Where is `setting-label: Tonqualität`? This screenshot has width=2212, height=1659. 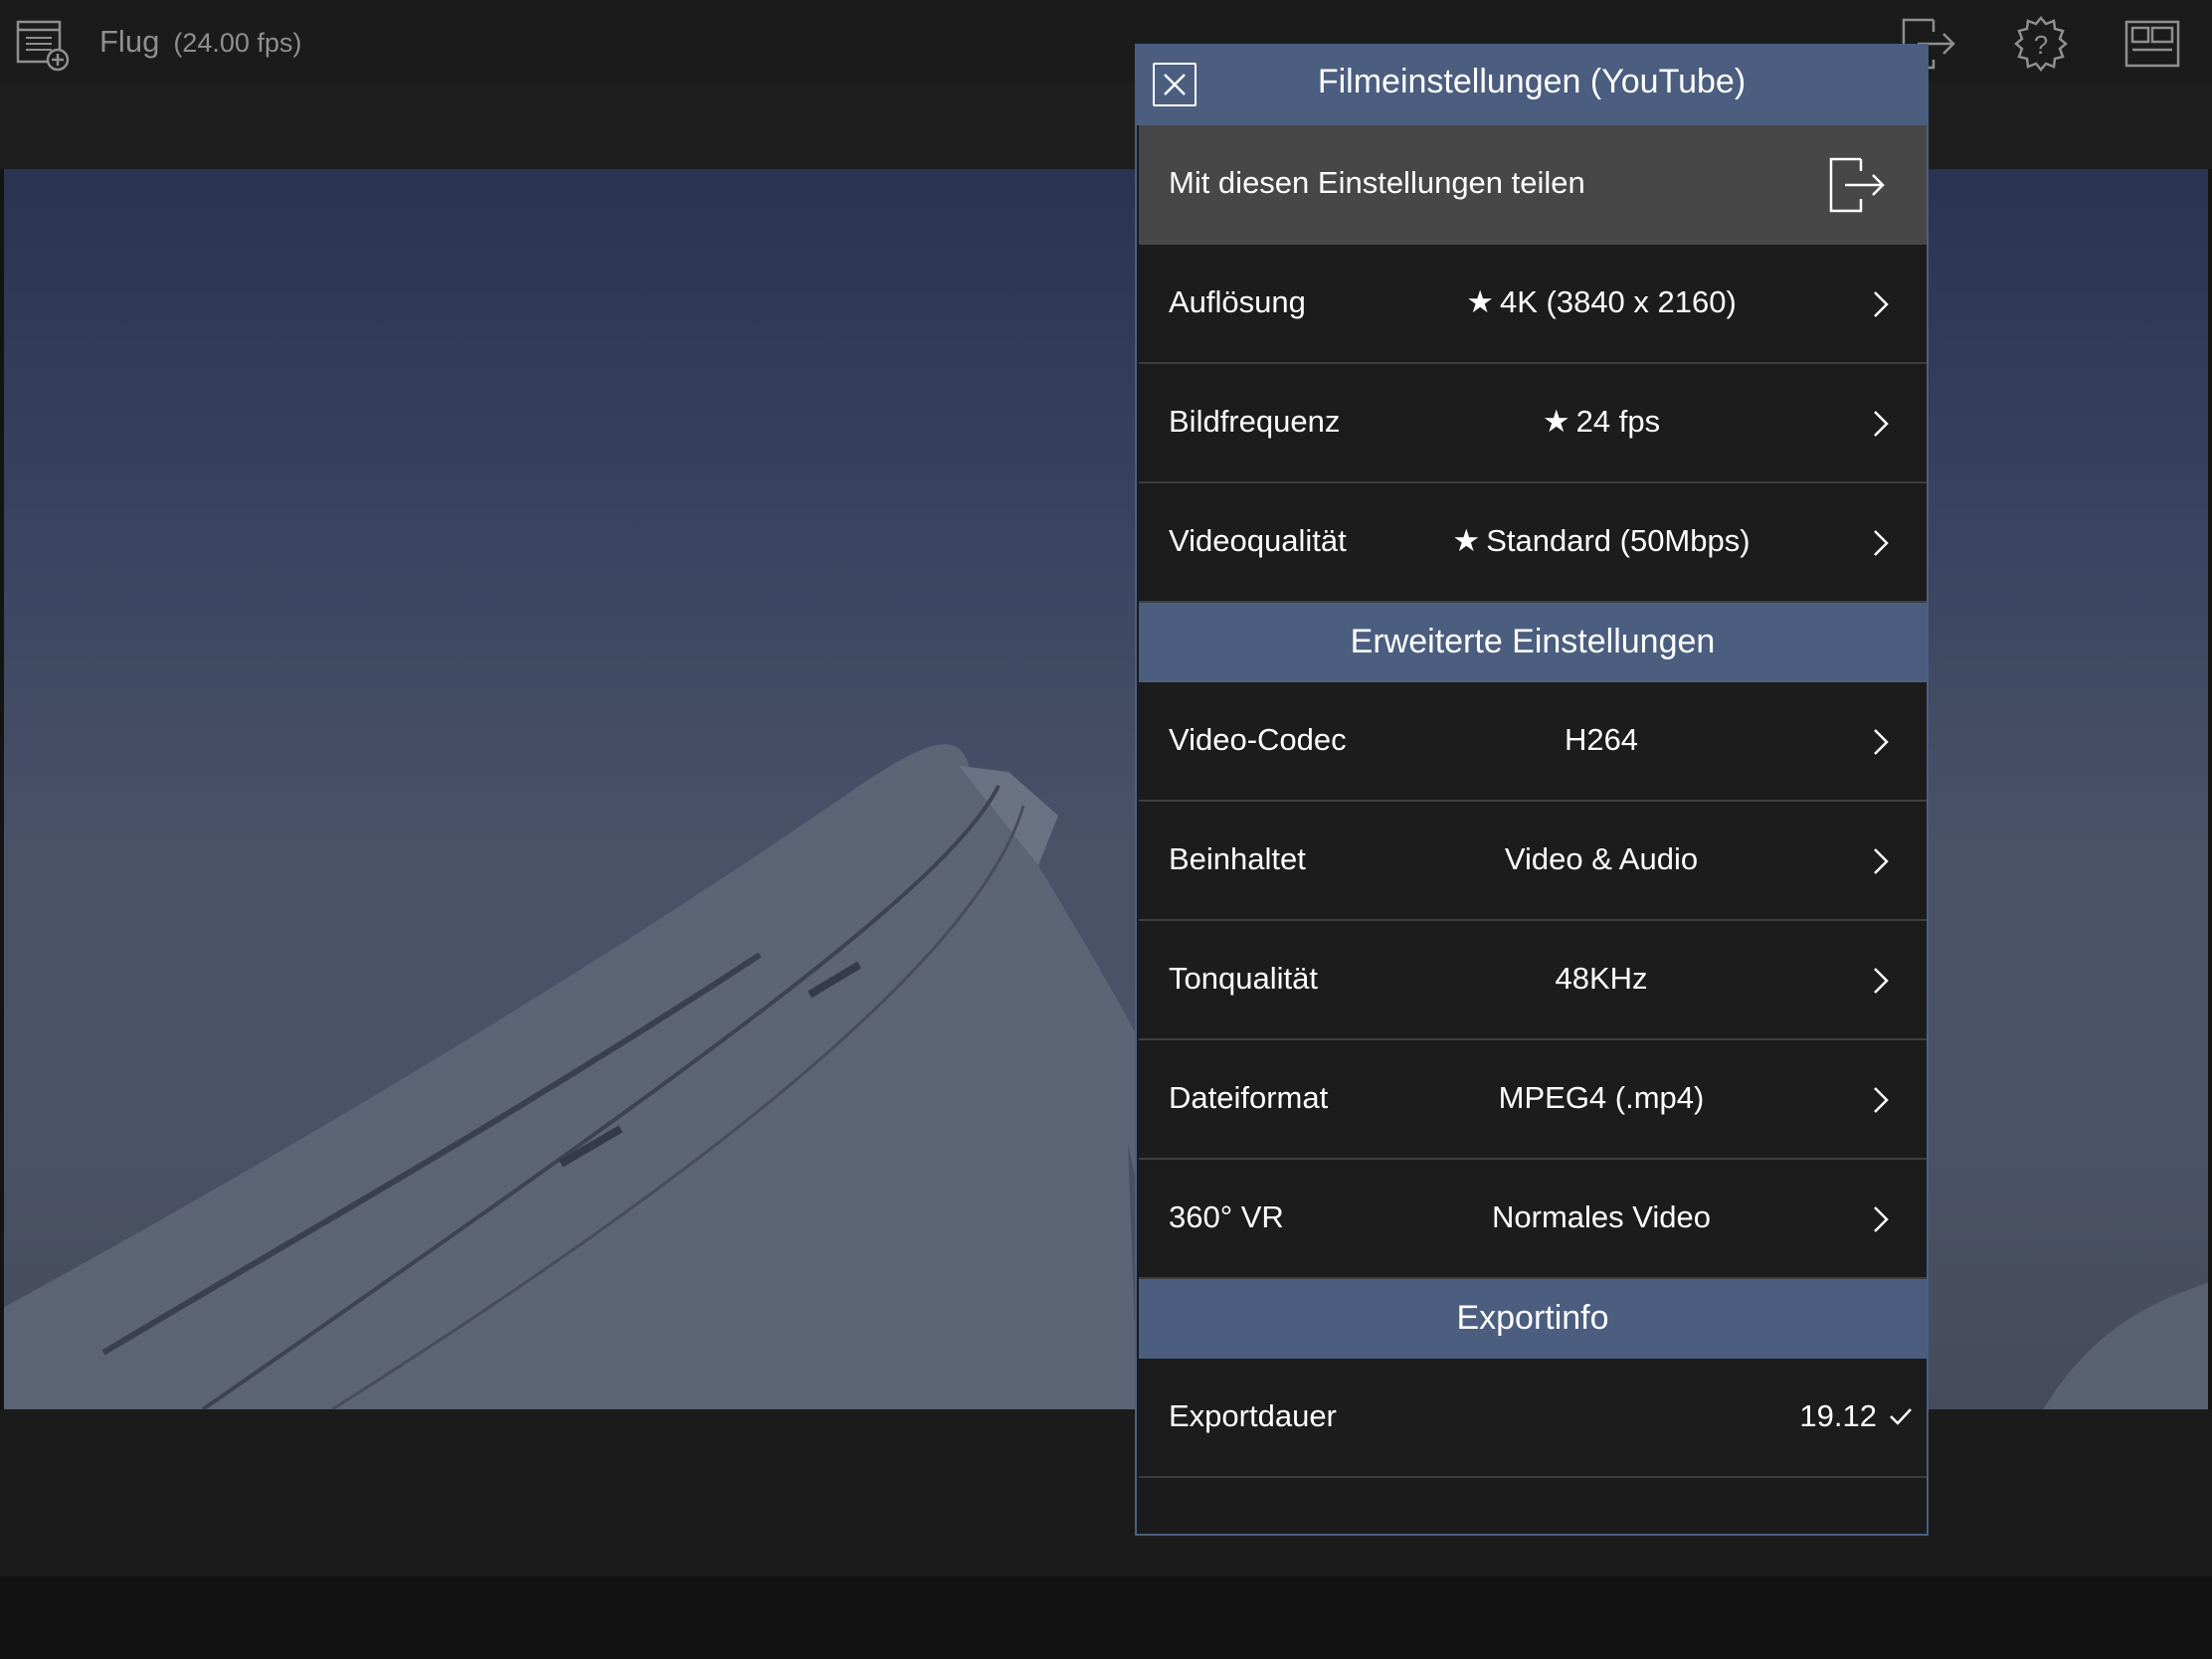
setting-label: Tonqualität is located at coordinates (1243, 978).